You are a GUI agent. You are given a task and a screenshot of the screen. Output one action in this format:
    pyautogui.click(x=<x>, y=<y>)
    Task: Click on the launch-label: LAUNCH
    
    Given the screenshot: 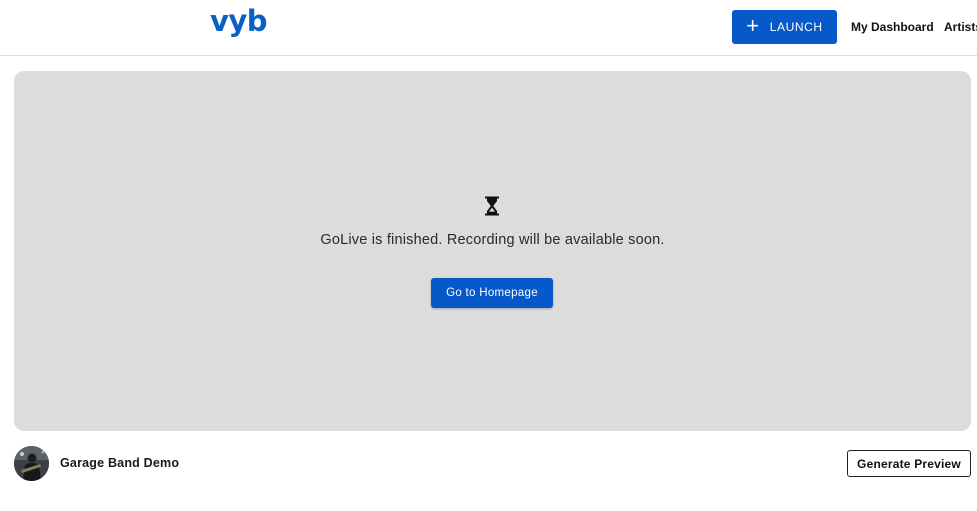 What is the action you would take?
    pyautogui.click(x=796, y=27)
    